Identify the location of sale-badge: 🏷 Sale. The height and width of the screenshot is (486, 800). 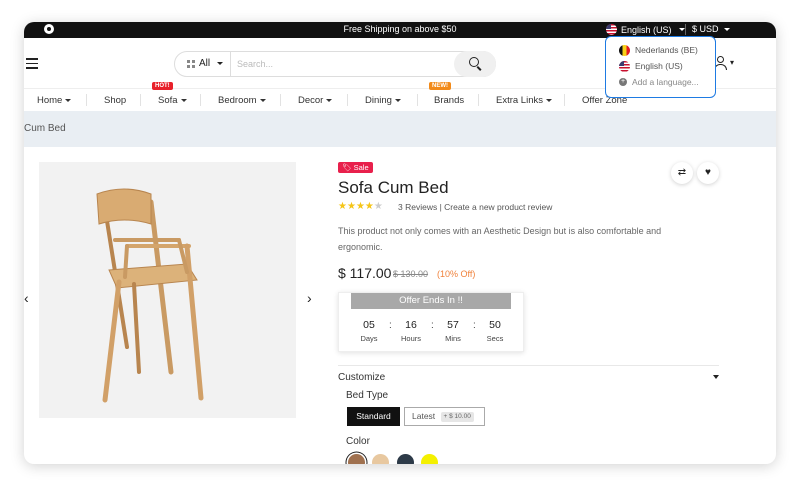
(355, 167).